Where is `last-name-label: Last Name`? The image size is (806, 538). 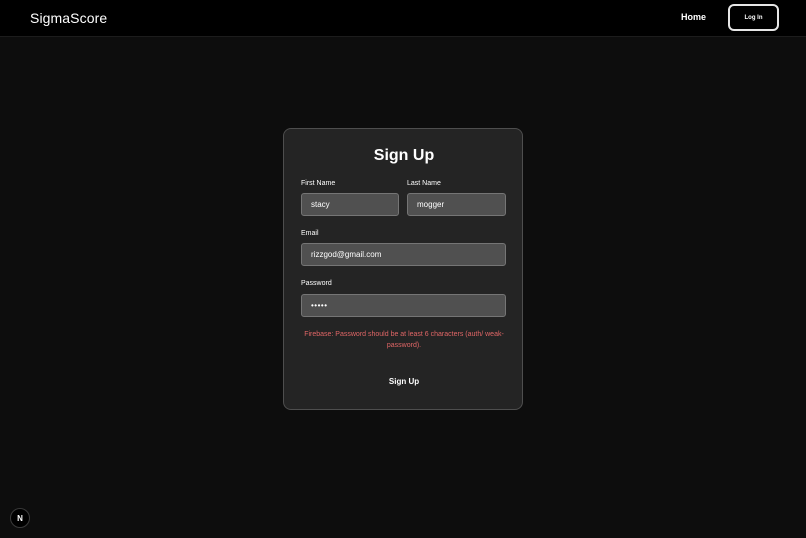 last-name-label: Last Name is located at coordinates (424, 183).